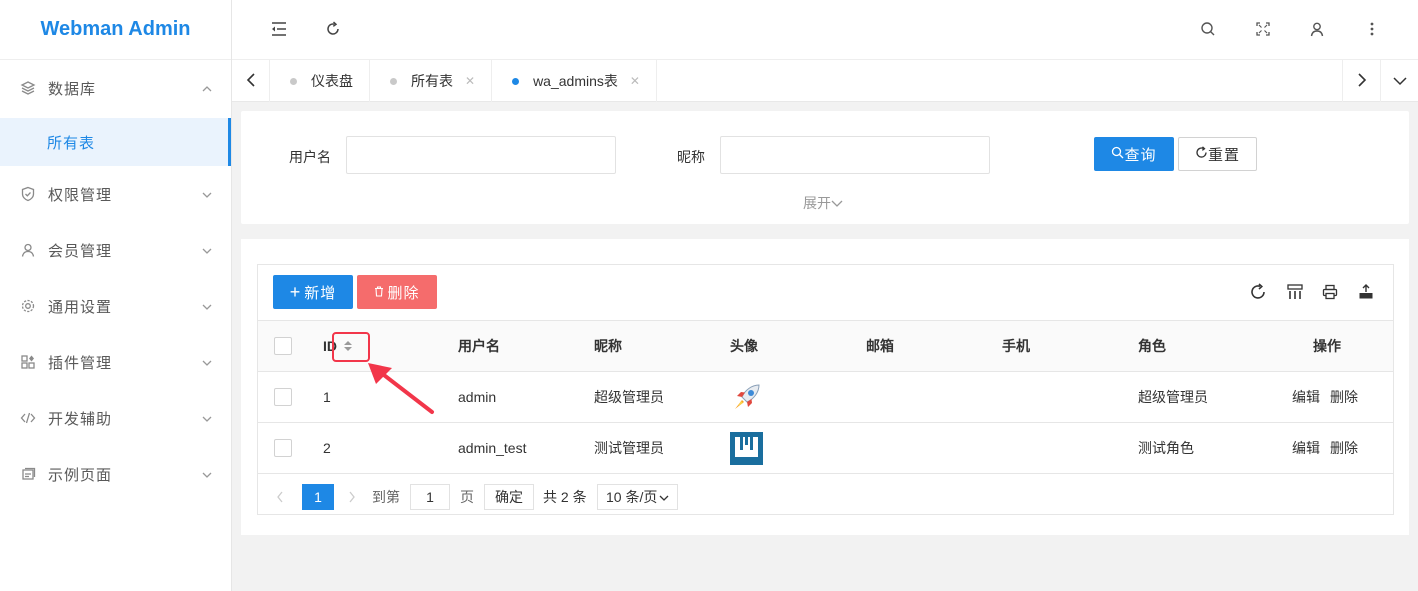 Image resolution: width=1418 pixels, height=591 pixels. I want to click on app-logo: Webman Admin, so click(115, 30).